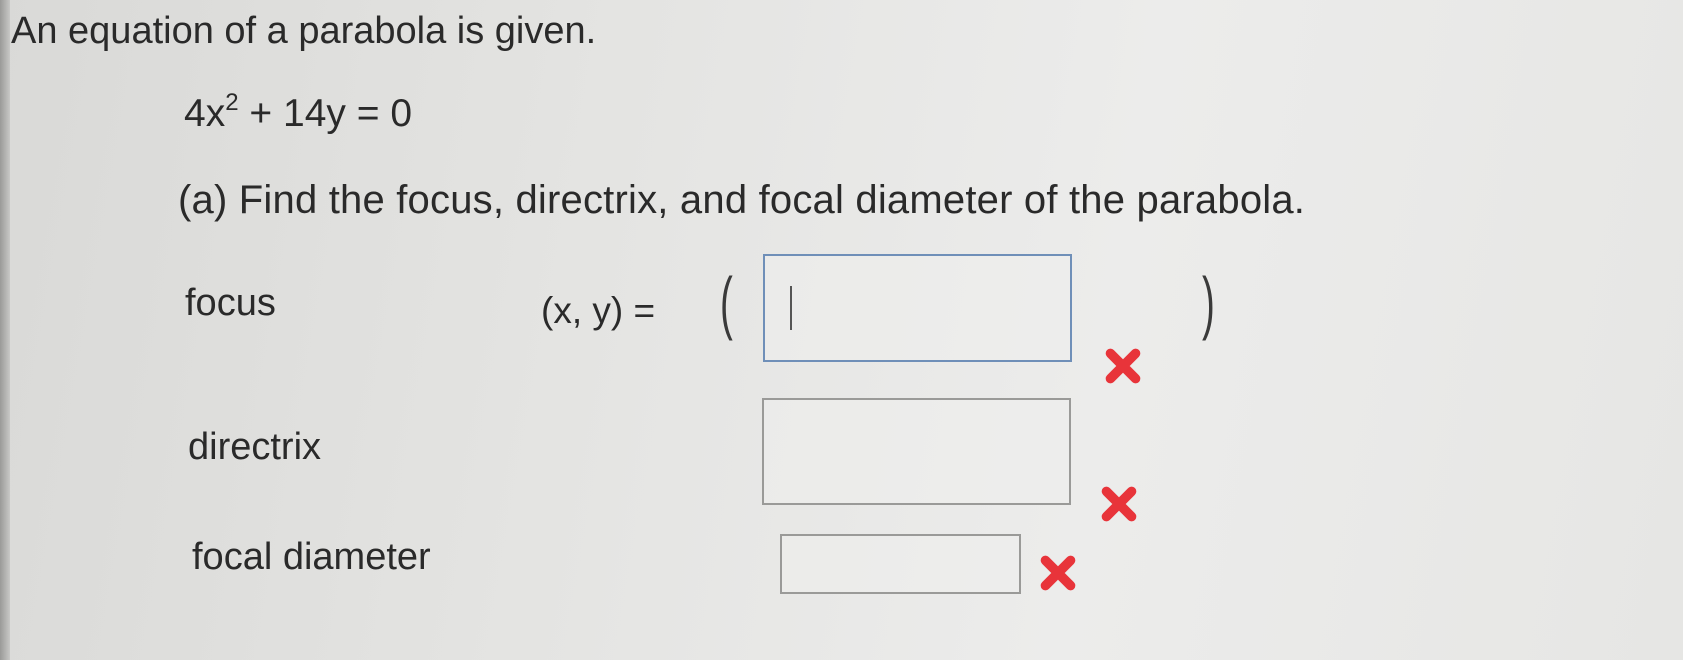 The width and height of the screenshot is (1683, 660). What do you see at coordinates (900, 564) in the screenshot?
I see `focal-diameter-input` at bounding box center [900, 564].